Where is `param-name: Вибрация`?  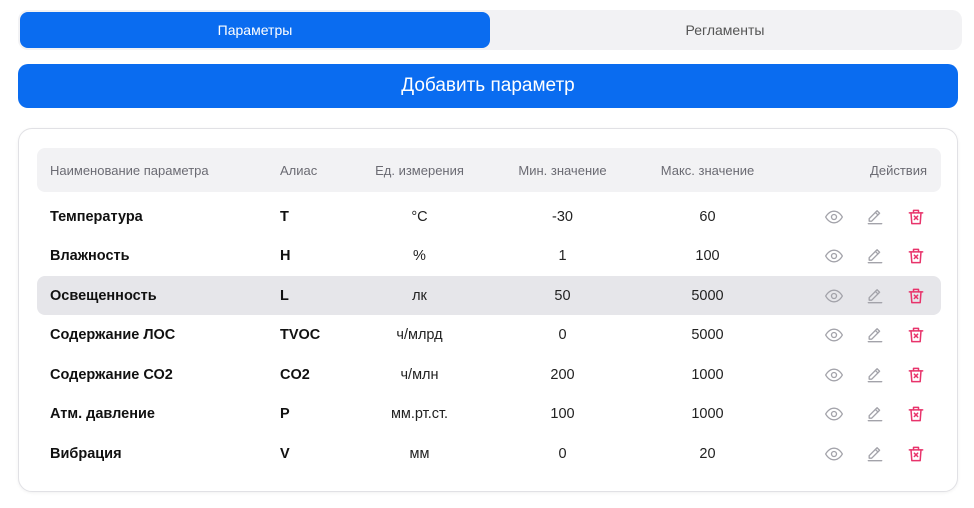 param-name: Вибрация is located at coordinates (86, 453).